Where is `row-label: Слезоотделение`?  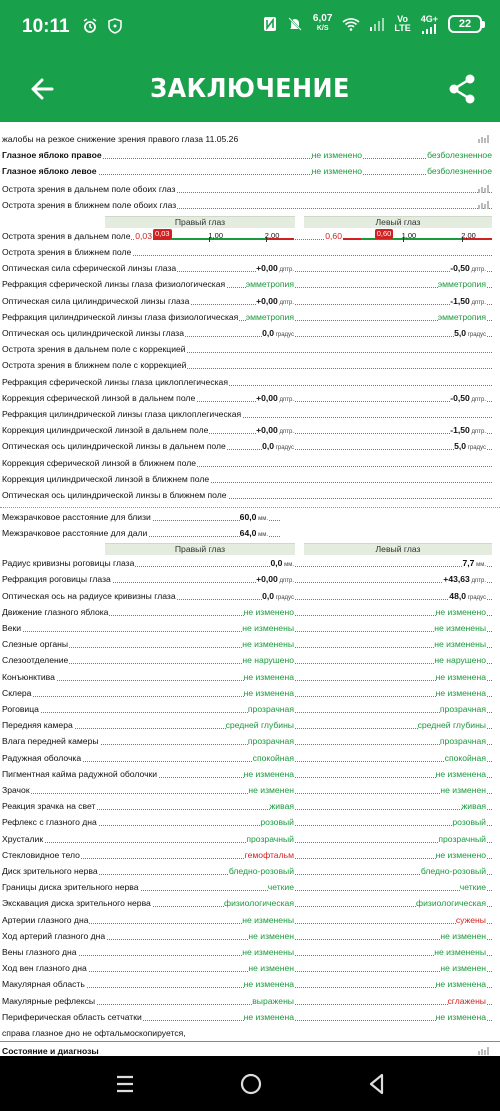
row-label: Слезоотделение is located at coordinates (36, 660).